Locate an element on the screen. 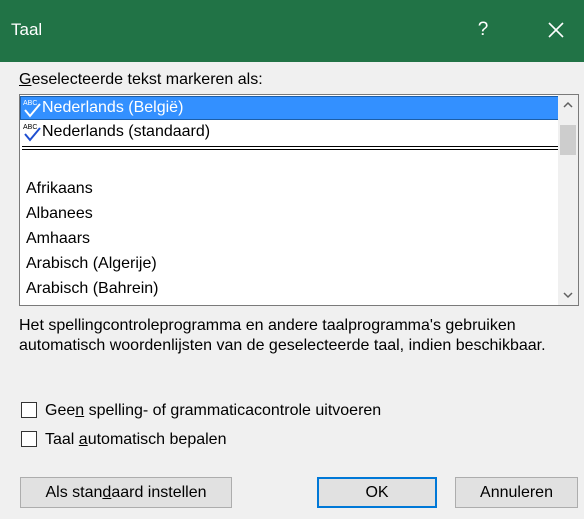 The width and height of the screenshot is (584, 519). detect-language-option: Taal automatisch bepalen is located at coordinates (149, 440).